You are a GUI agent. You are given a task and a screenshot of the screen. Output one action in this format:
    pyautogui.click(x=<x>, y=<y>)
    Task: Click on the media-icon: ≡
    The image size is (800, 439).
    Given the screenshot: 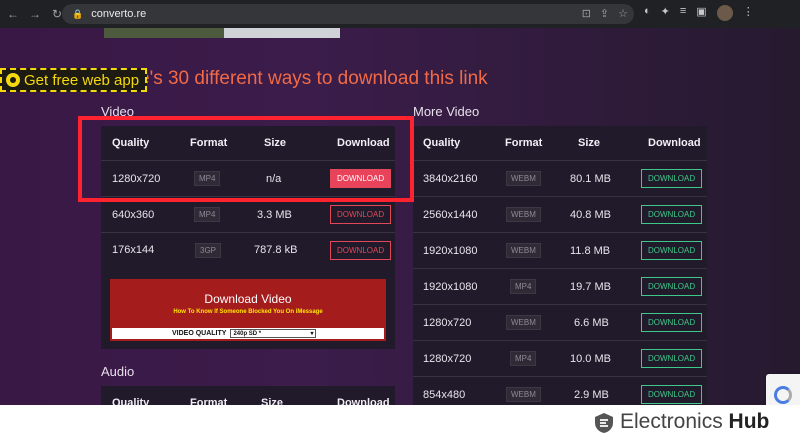 What is the action you would take?
    pyautogui.click(x=683, y=13)
    